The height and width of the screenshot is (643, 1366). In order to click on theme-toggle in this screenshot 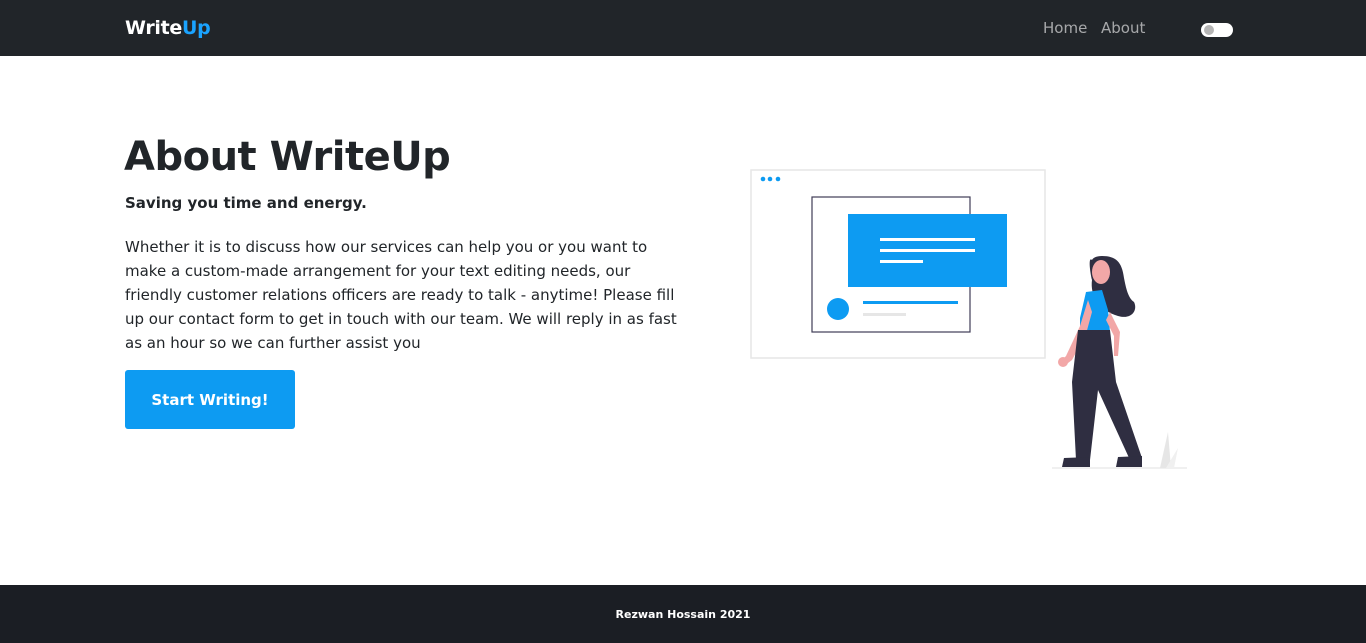, I will do `click(1217, 30)`.